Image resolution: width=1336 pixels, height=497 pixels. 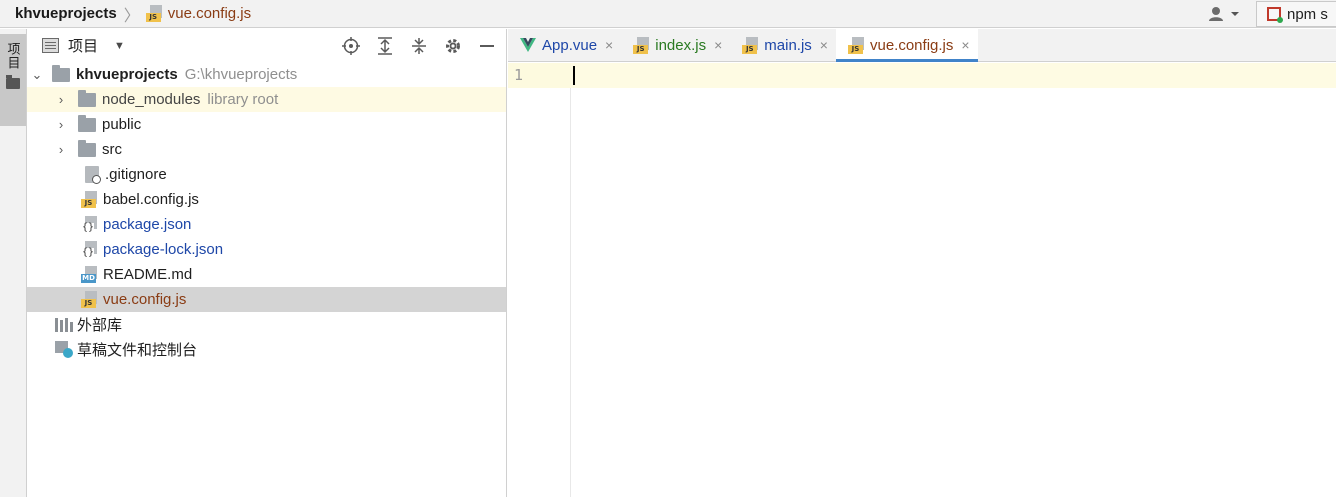 I want to click on project-view-icon, so click(x=50, y=45).